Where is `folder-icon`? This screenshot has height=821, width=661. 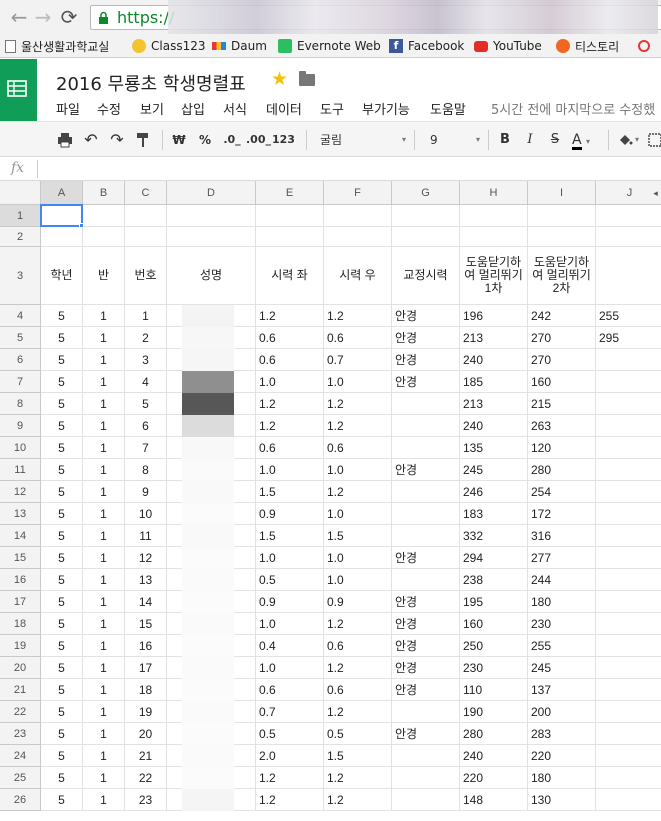 folder-icon is located at coordinates (307, 78).